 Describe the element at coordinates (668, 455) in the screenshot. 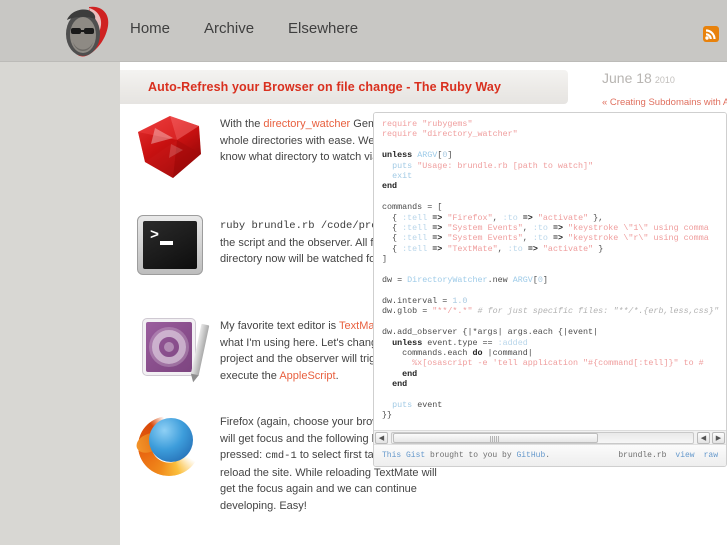

I see `gist-actions: brundle.rb view raw` at that location.